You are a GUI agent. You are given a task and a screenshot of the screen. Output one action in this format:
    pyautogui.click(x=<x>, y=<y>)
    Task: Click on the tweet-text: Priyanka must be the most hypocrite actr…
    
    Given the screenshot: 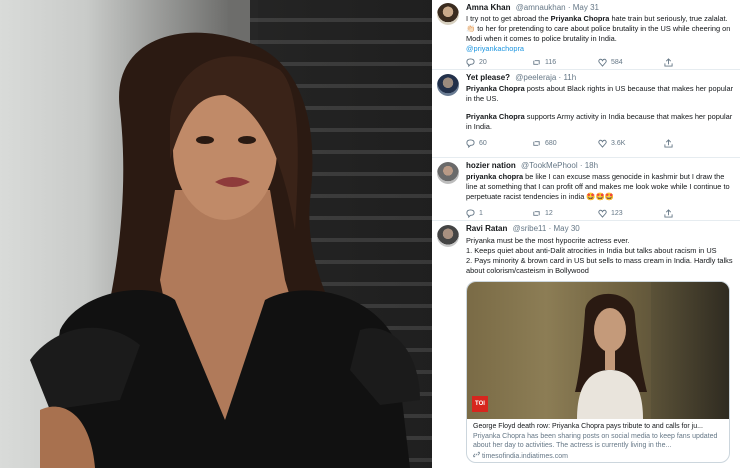 What is the action you would take?
    pyautogui.click(x=601, y=256)
    